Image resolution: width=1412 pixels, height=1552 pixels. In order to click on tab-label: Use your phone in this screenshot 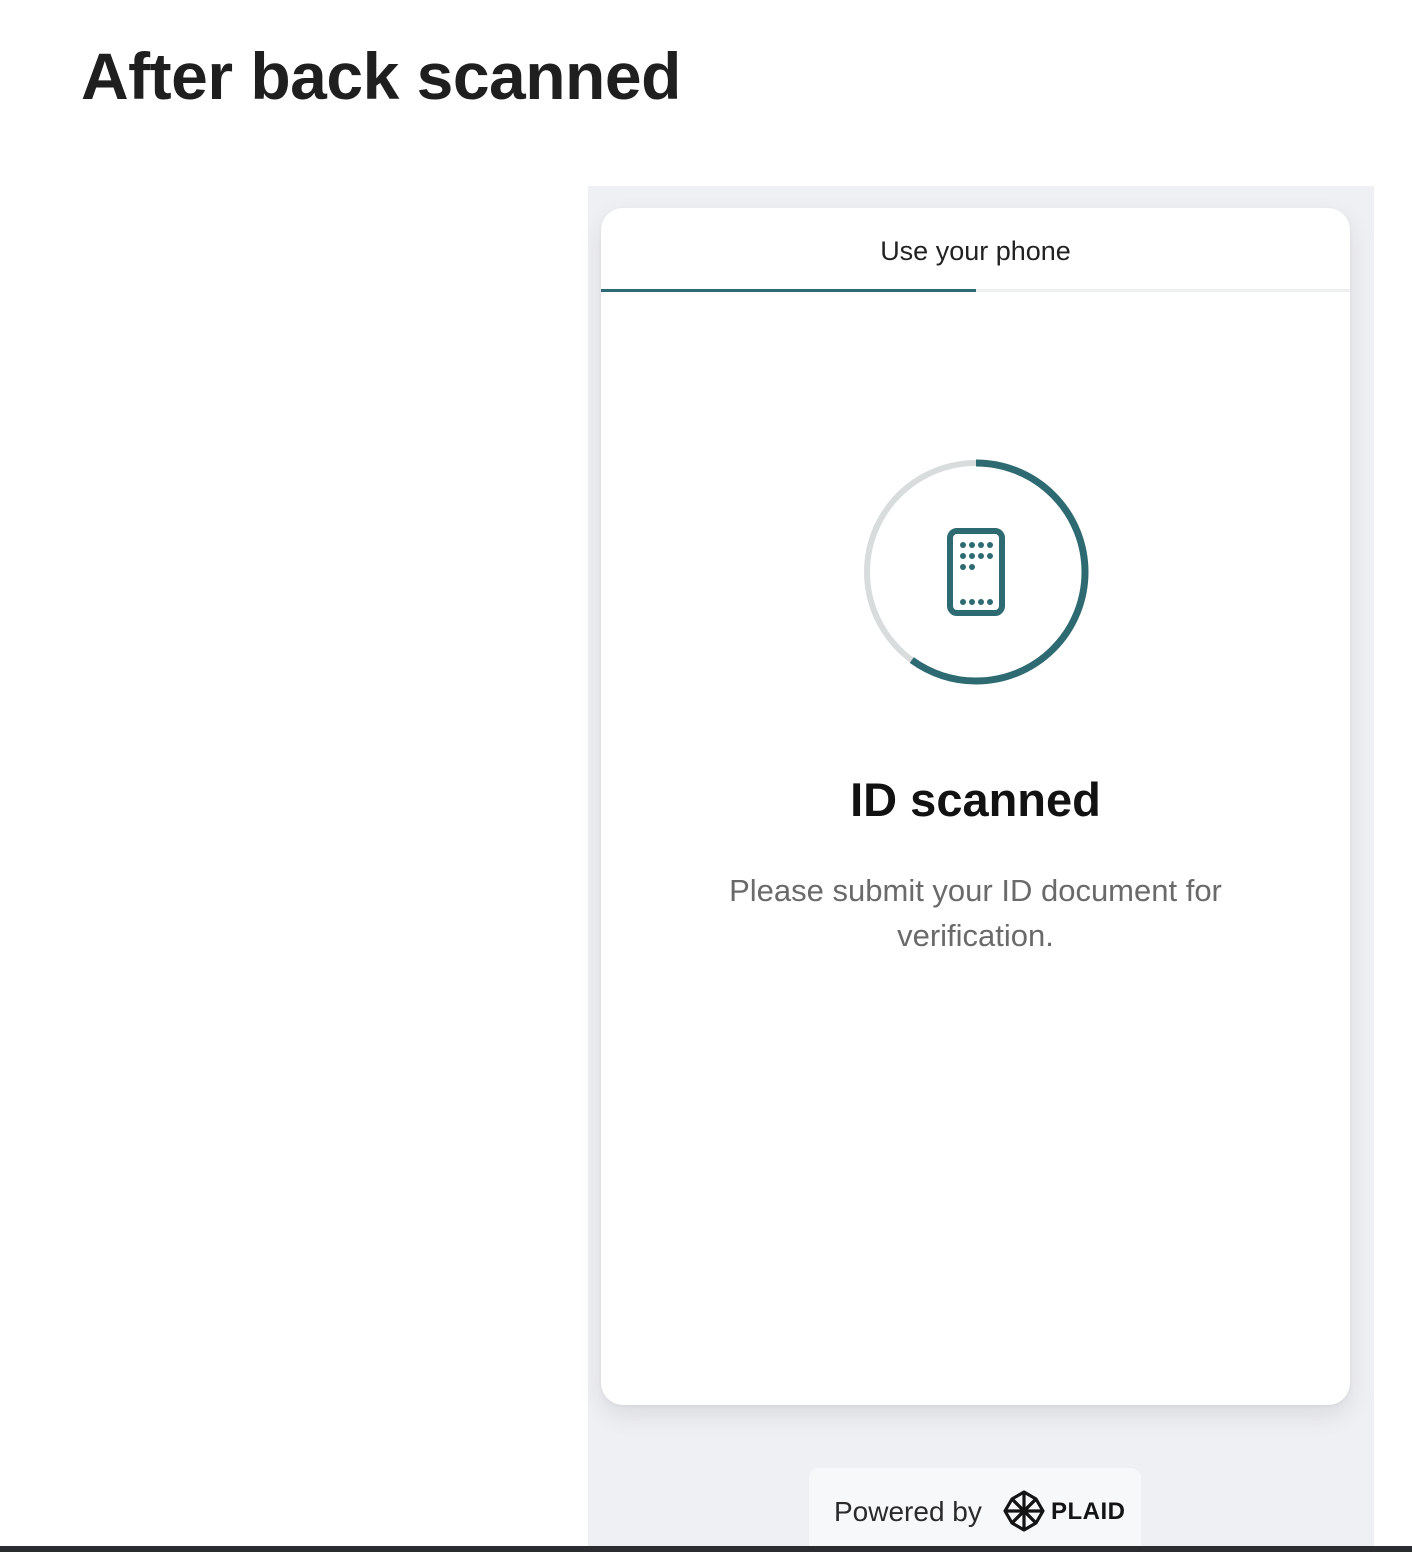, I will do `click(975, 251)`.